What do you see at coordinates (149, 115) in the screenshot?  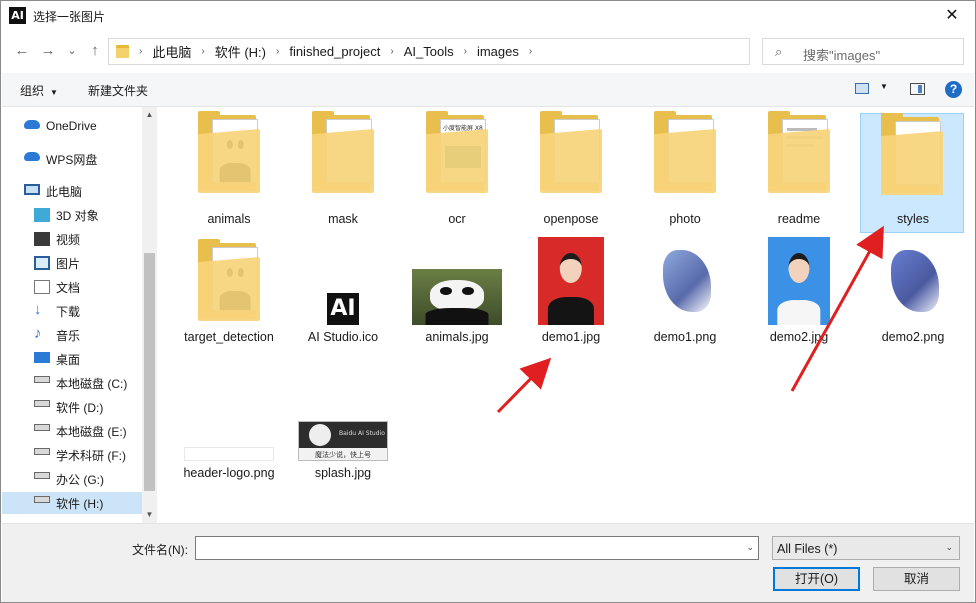 I see `scroll-up-icon: ▲` at bounding box center [149, 115].